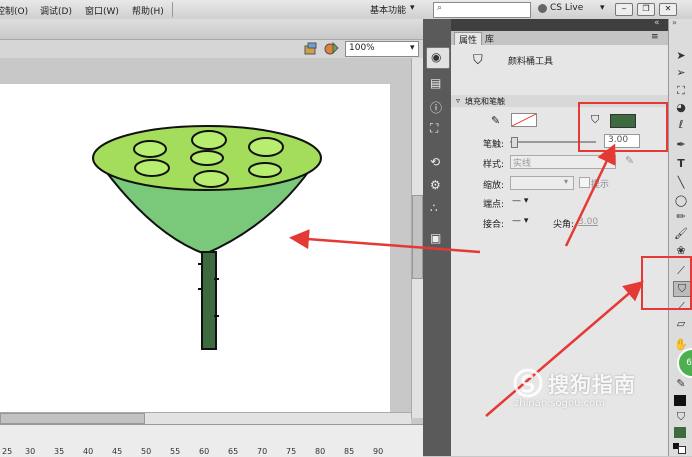 The image size is (692, 457). What do you see at coordinates (528, 383) in the screenshot?
I see `sogou-logo` at bounding box center [528, 383].